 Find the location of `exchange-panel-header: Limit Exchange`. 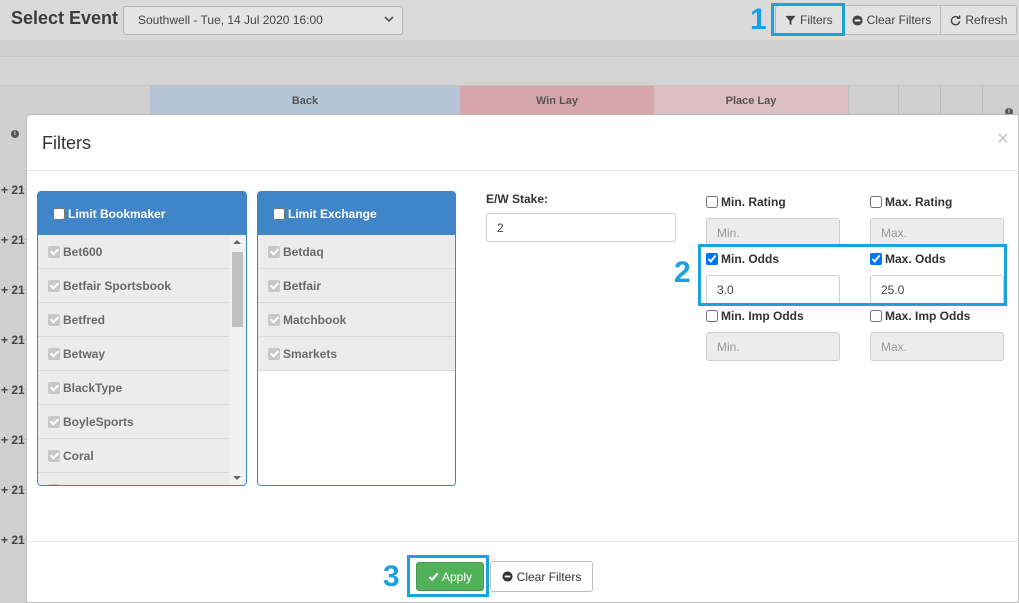

exchange-panel-header: Limit Exchange is located at coordinates (356, 213).